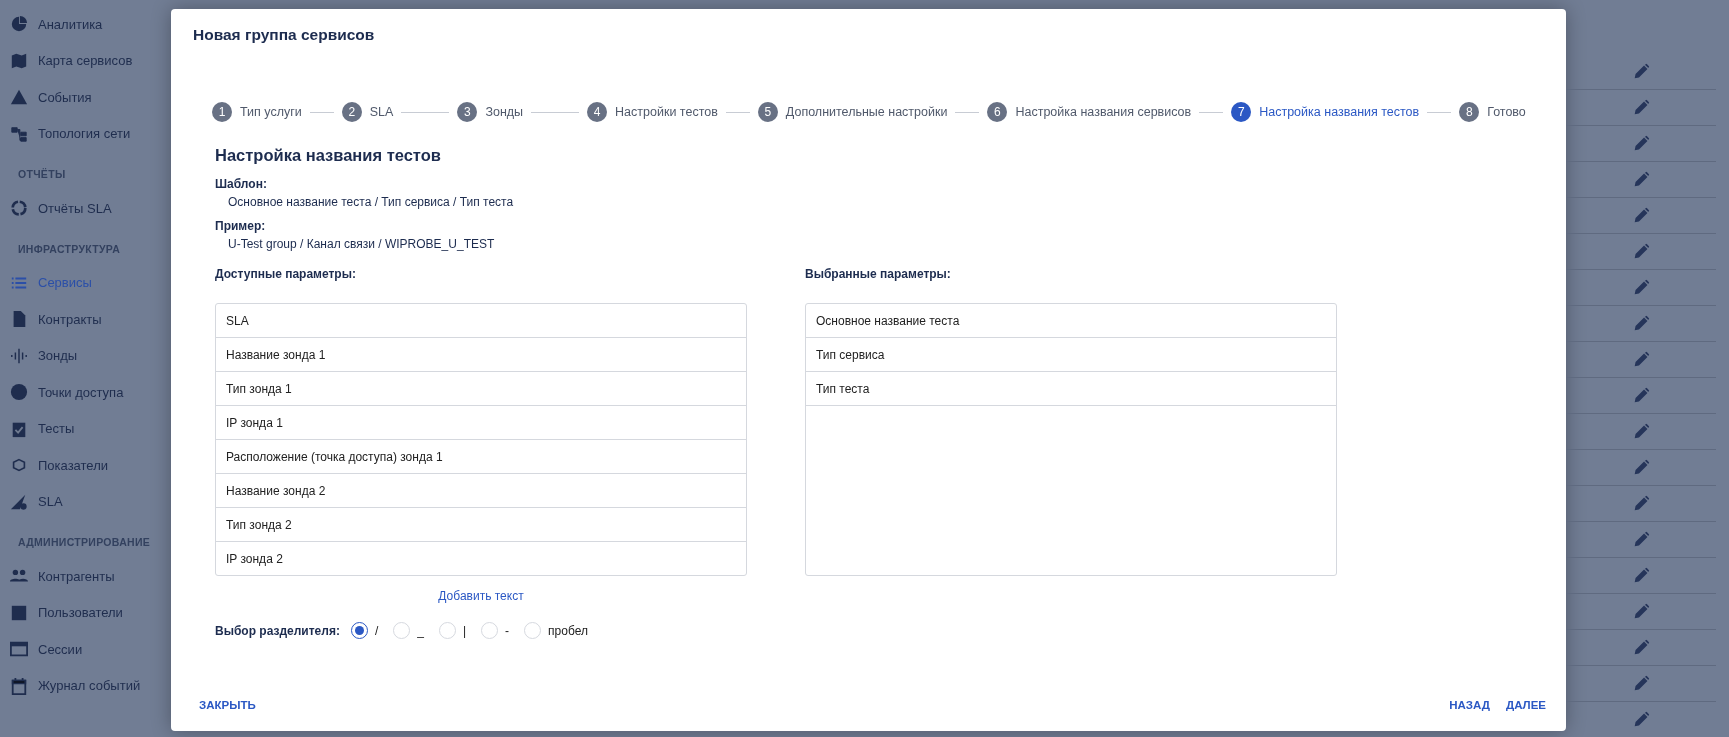 The image size is (1729, 737). Describe the element at coordinates (467, 112) in the screenshot. I see `step-number-badge: 3` at that location.